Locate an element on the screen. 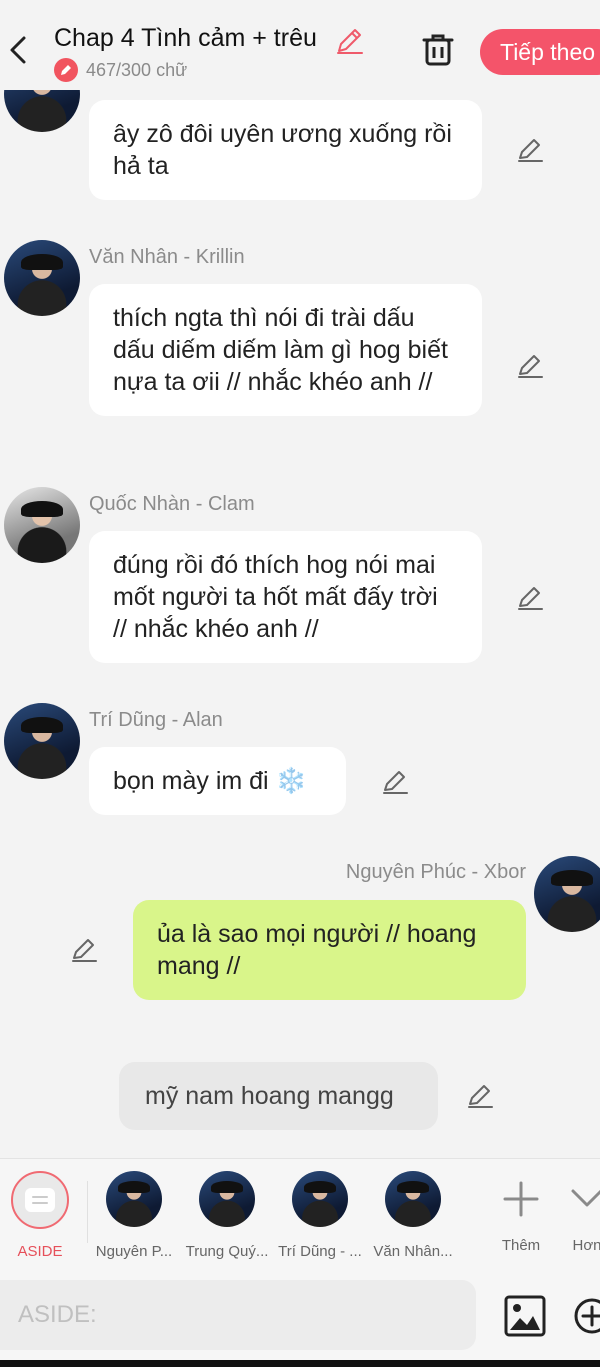 Image resolution: width=600 pixels, height=1367 pixels. word-count-row: 467/300 chữ is located at coordinates (120, 70).